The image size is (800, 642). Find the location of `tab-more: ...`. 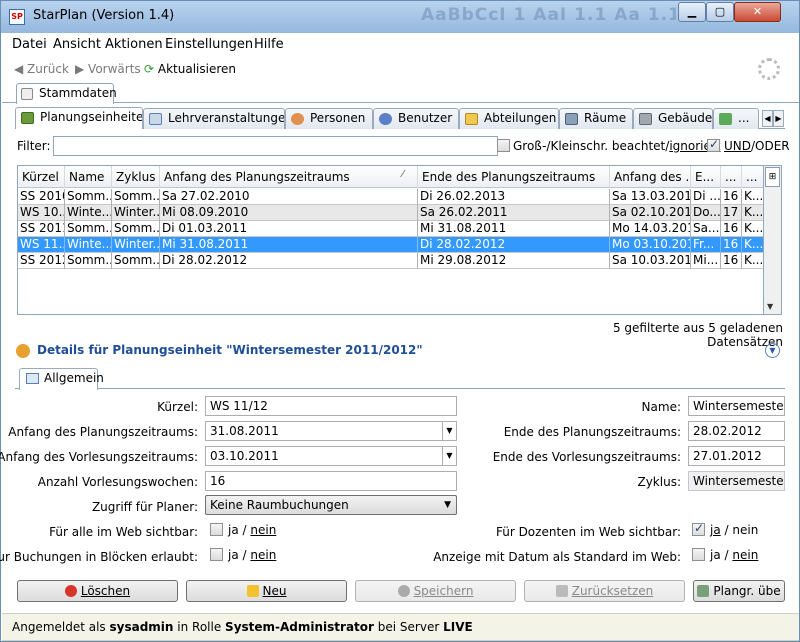

tab-more: ... is located at coordinates (736, 118).